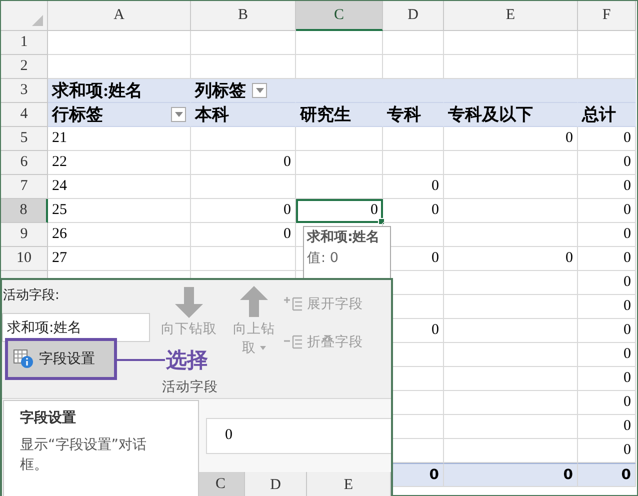 The height and width of the screenshot is (496, 638). I want to click on cell-text: 行标签, so click(77, 115).